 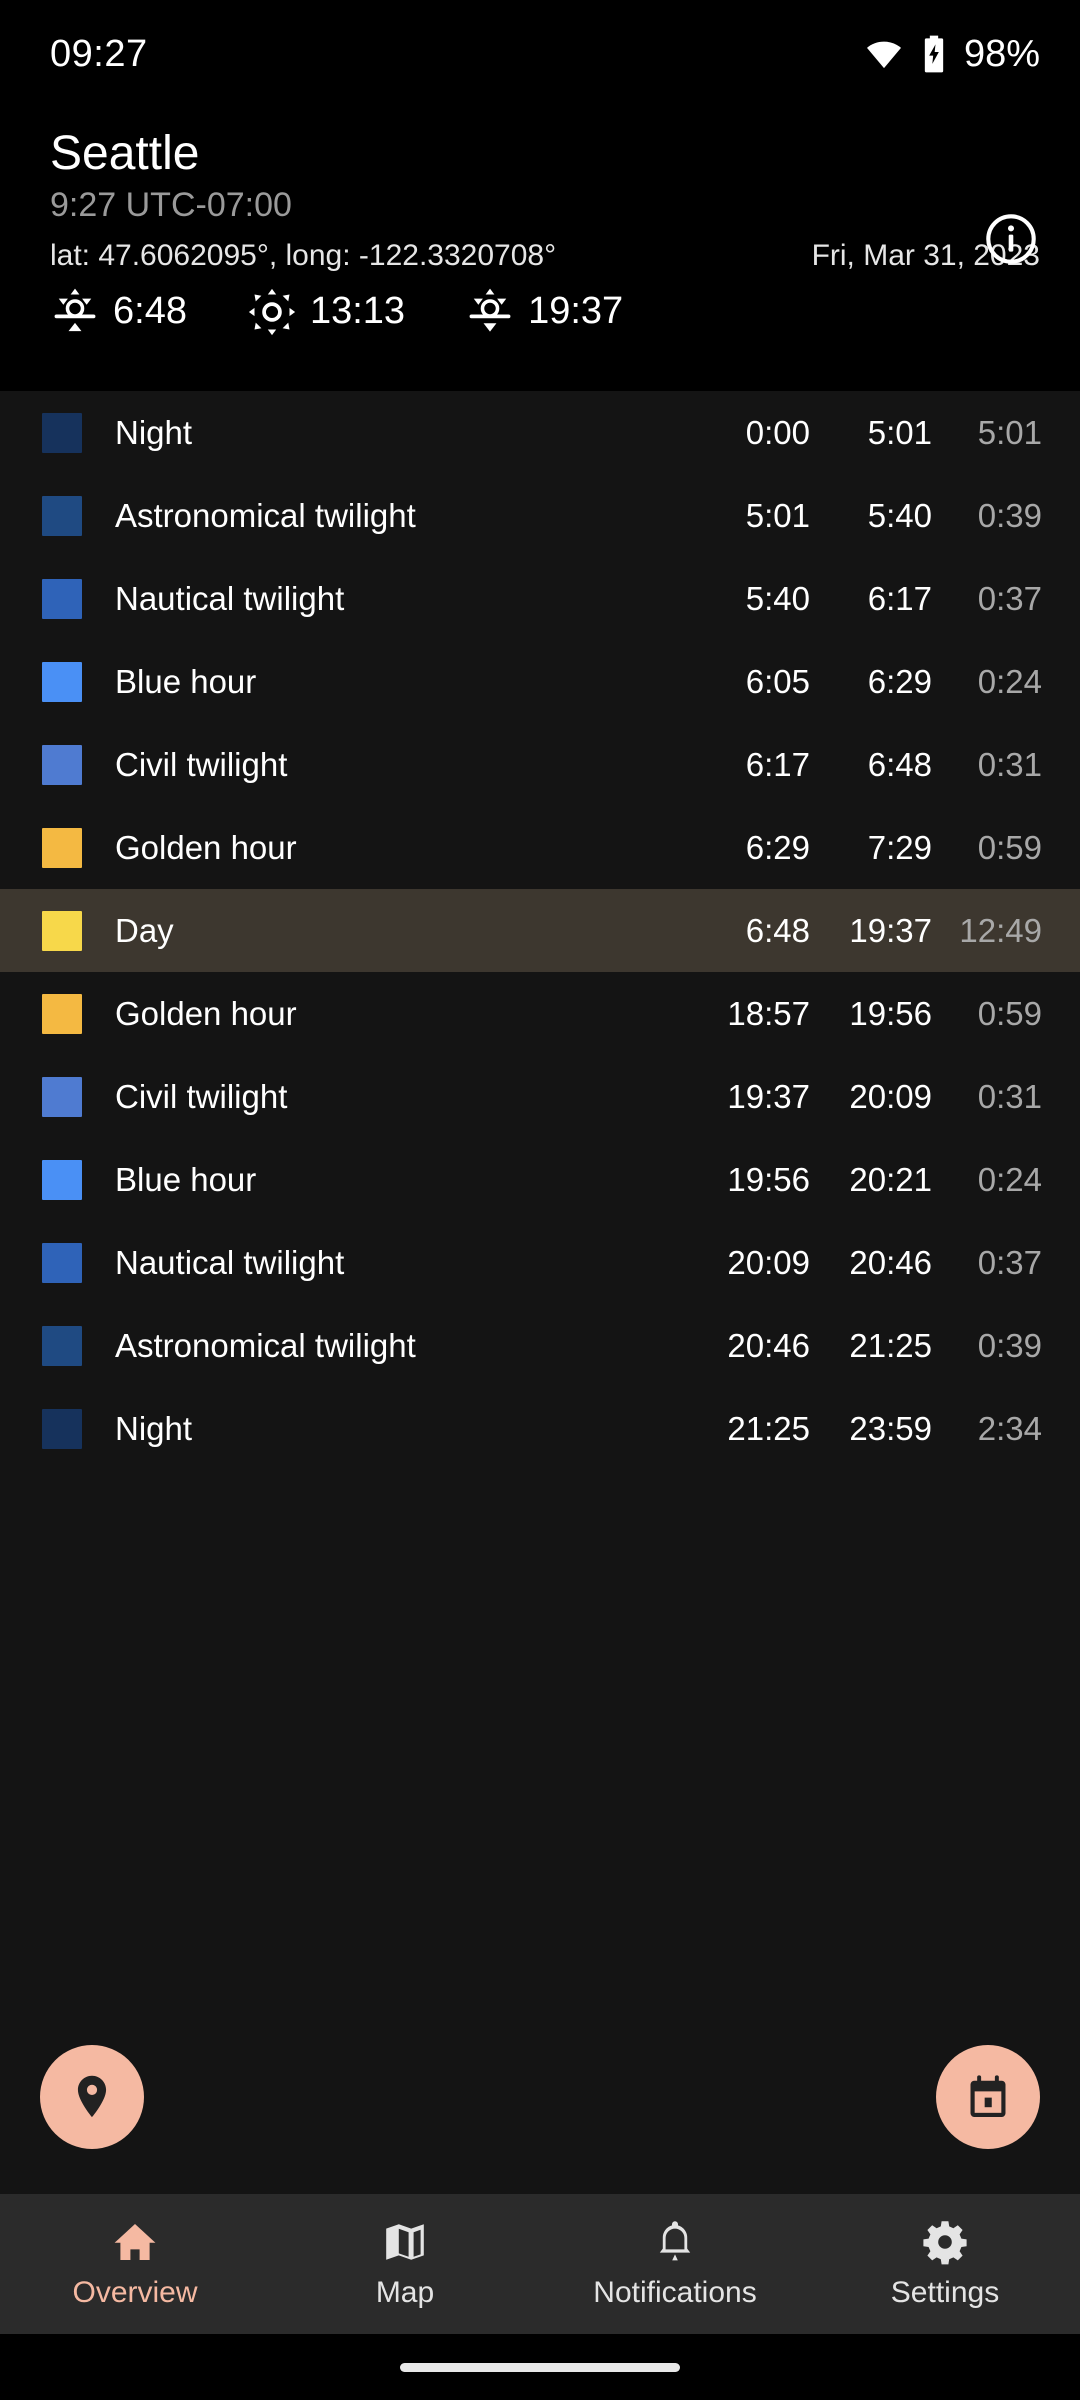 I want to click on calendar-icon, so click(x=988, y=2097).